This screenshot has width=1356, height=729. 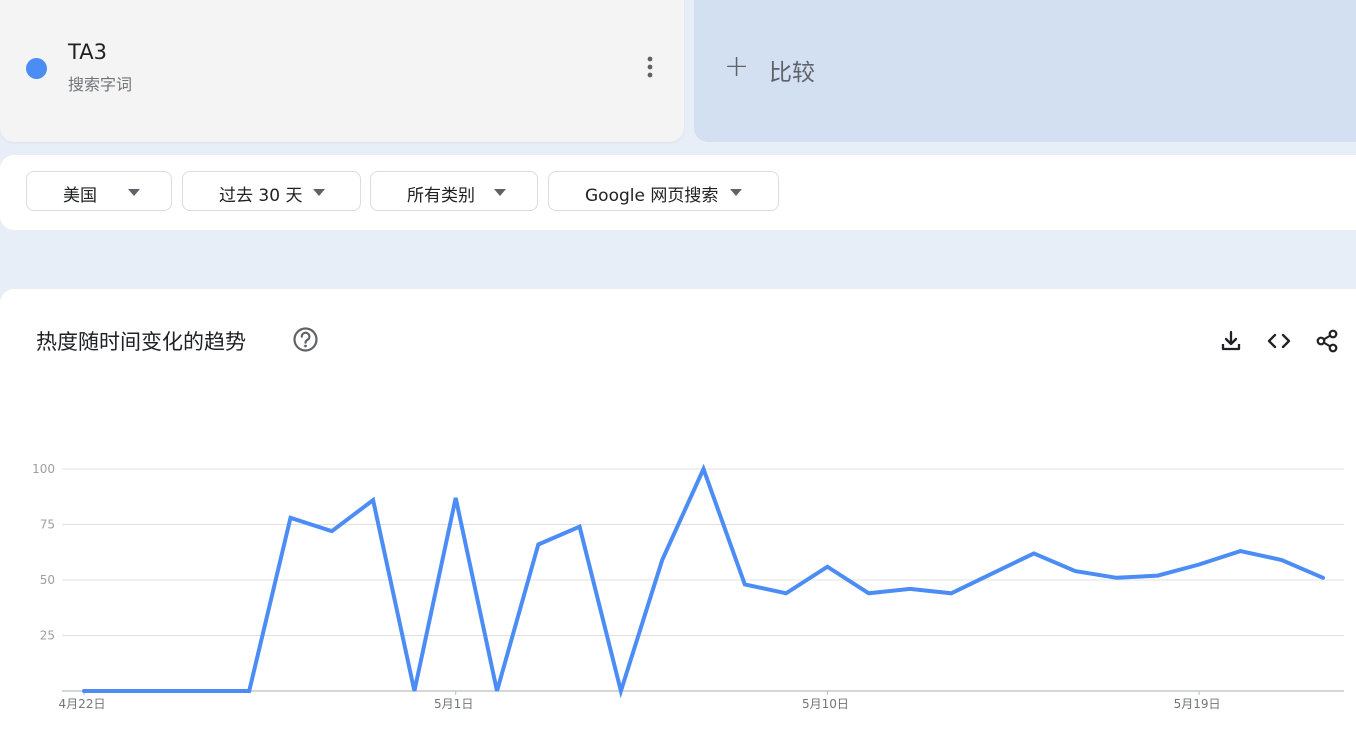 I want to click on plus-icon: +, so click(x=736, y=67).